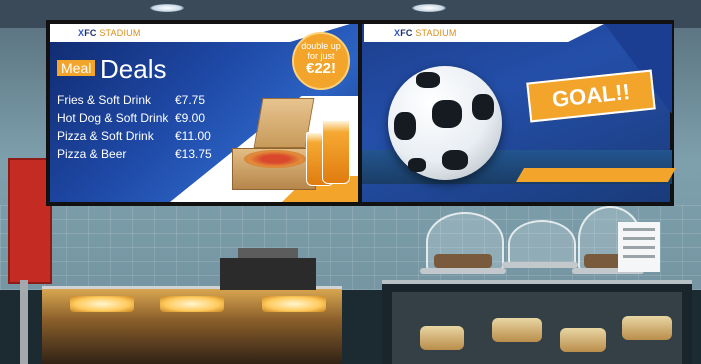 This screenshot has height=364, width=701. Describe the element at coordinates (268, 274) in the screenshot. I see `cash-register` at that location.